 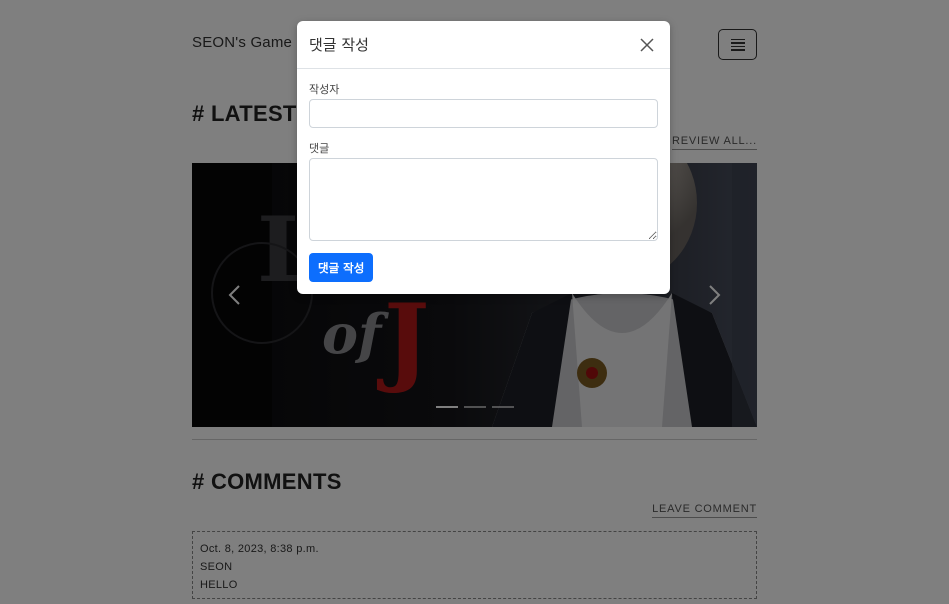 What do you see at coordinates (483, 113) in the screenshot?
I see `author-input` at bounding box center [483, 113].